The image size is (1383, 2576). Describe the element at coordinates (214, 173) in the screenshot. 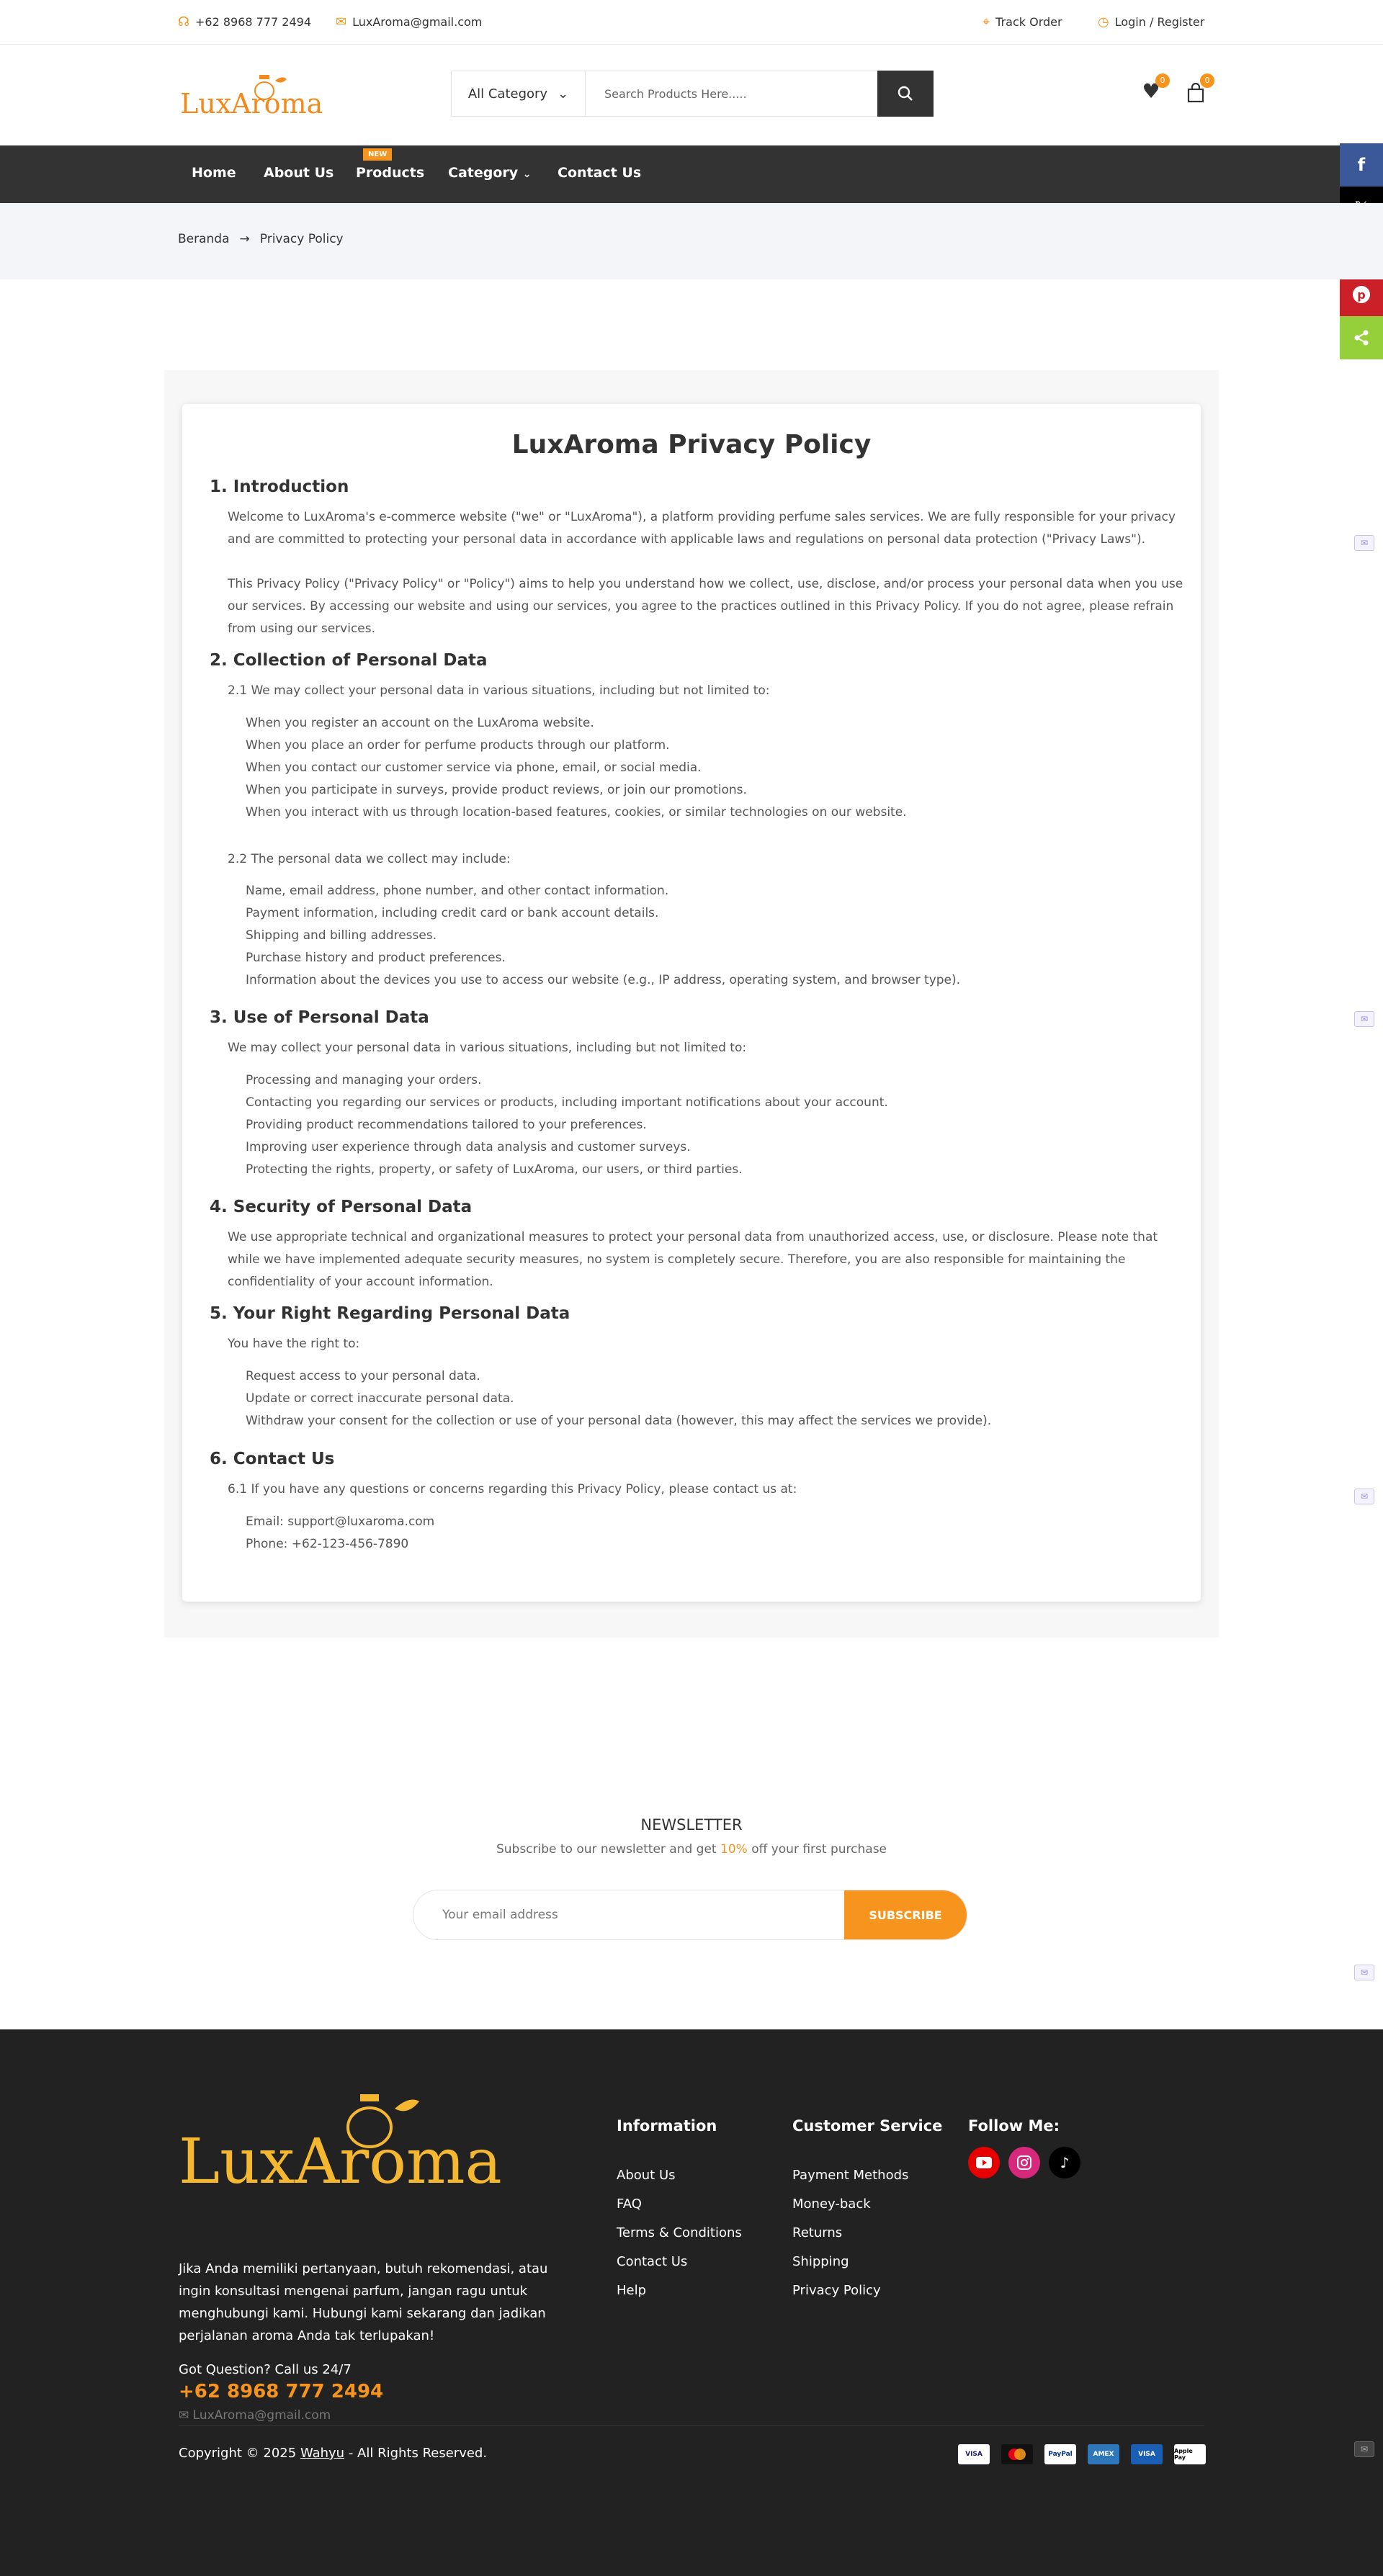

I see `nav-home: Home` at that location.